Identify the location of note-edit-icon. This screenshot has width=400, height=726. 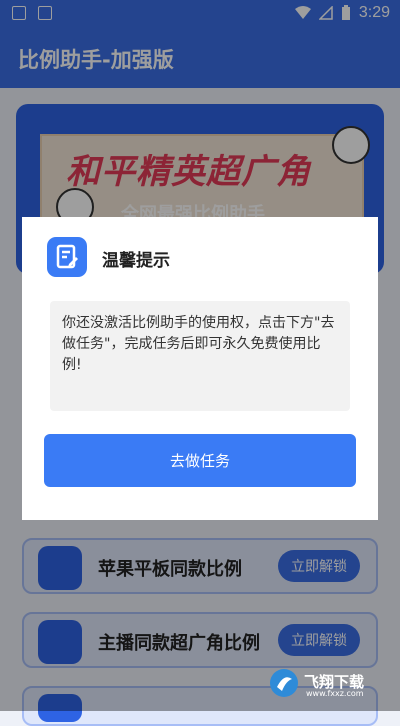
(67, 257).